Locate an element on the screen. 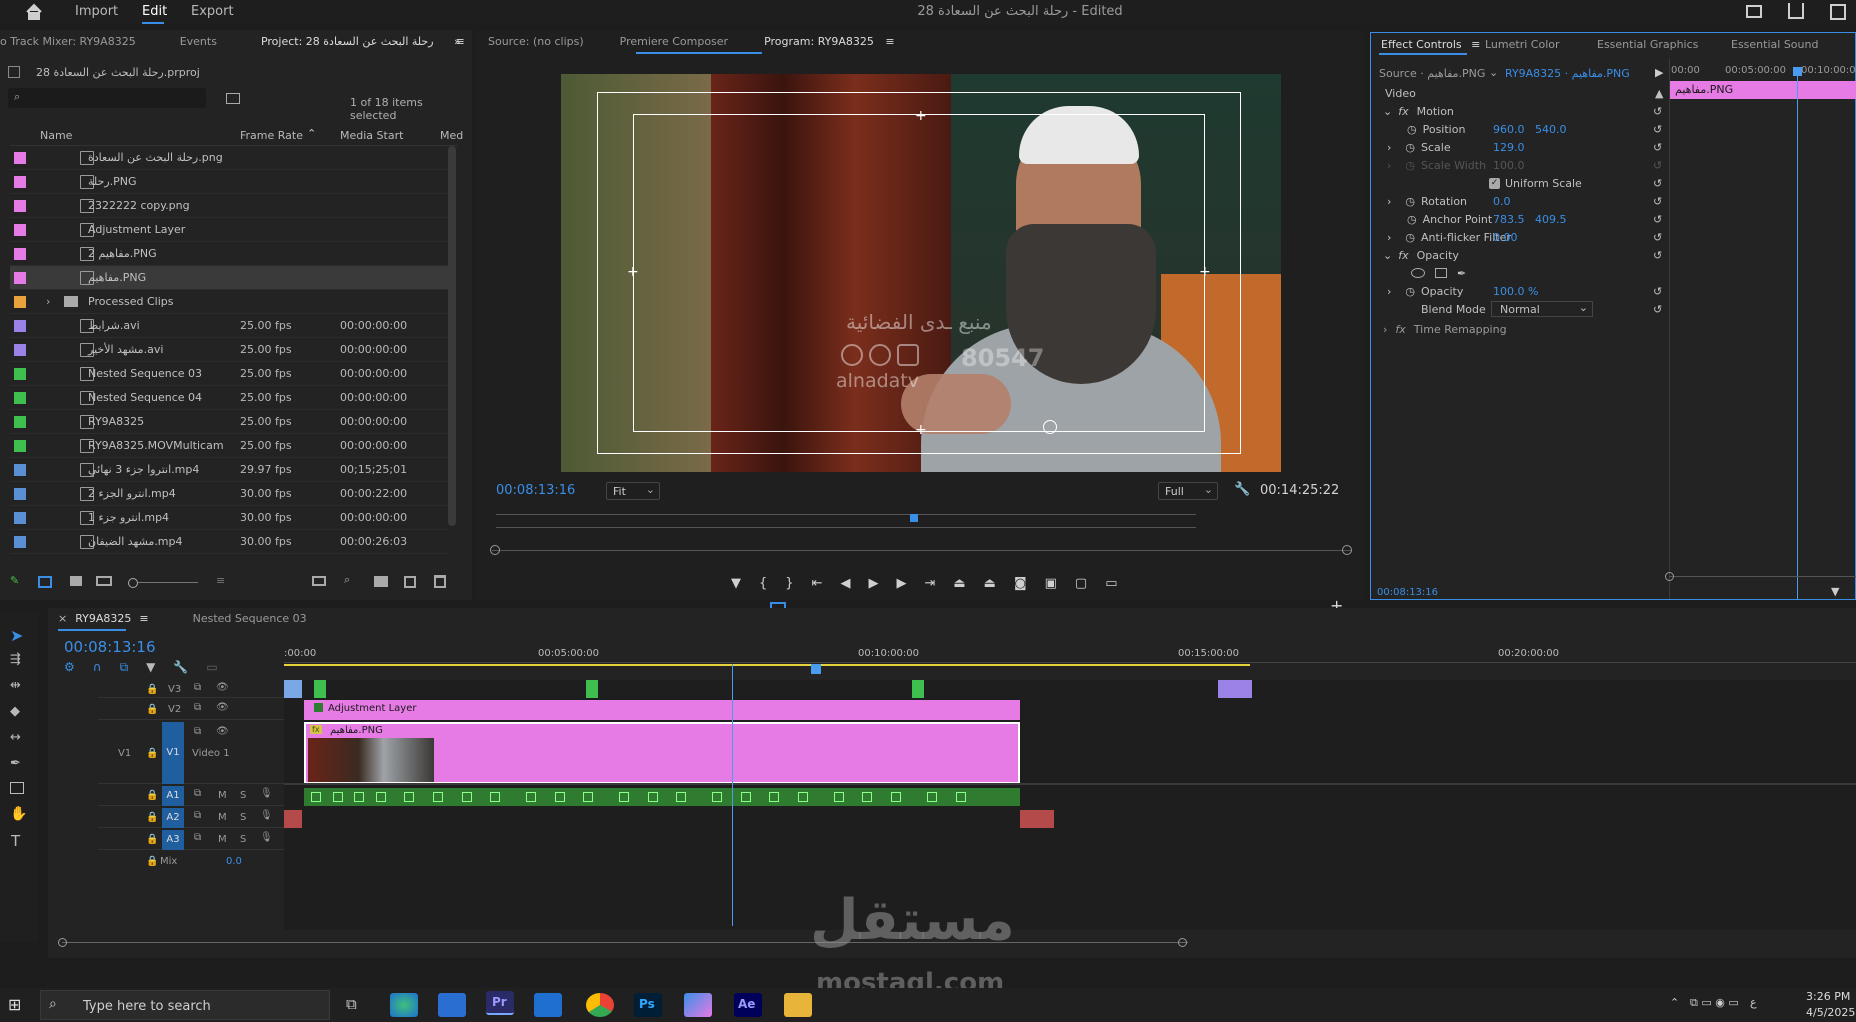 The image size is (1856, 1022). workspace-icon is located at coordinates (1754, 11).